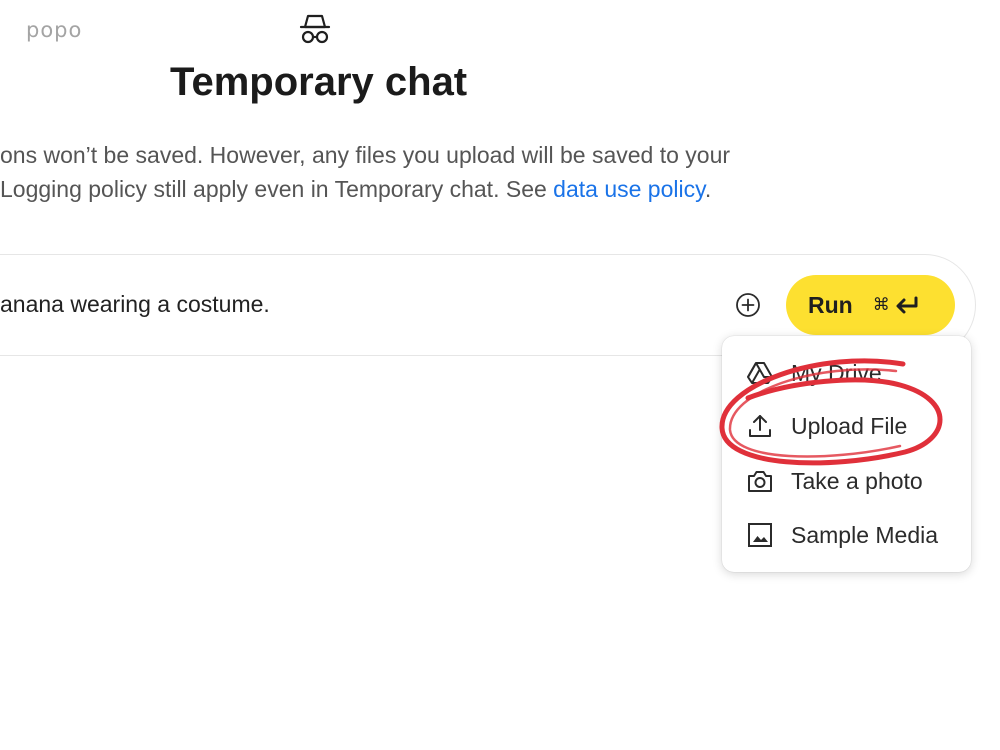  I want to click on command-key-icon: ⌘, so click(881, 305).